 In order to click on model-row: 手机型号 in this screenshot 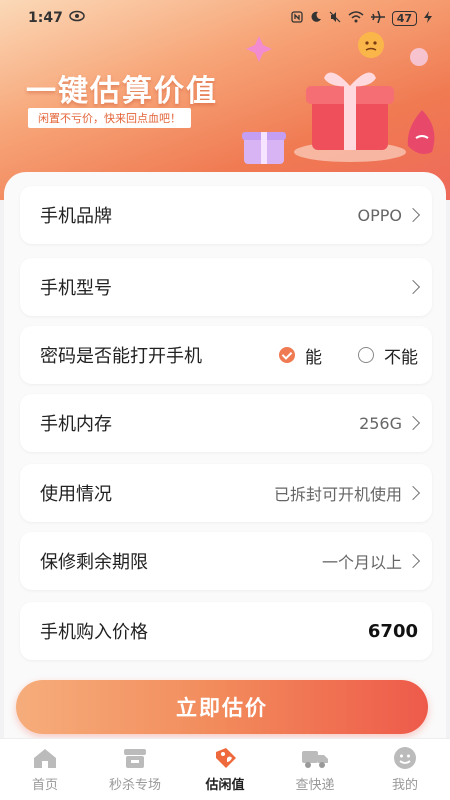, I will do `click(226, 287)`.